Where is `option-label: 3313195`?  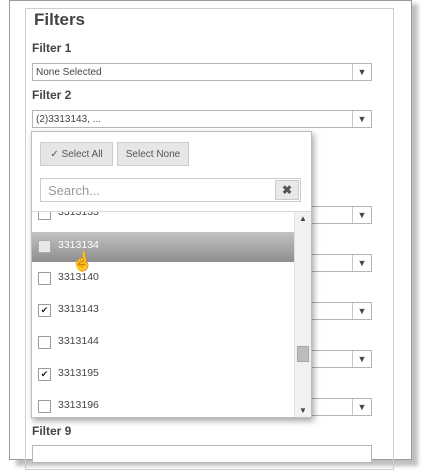
option-label: 3313195 is located at coordinates (78, 373).